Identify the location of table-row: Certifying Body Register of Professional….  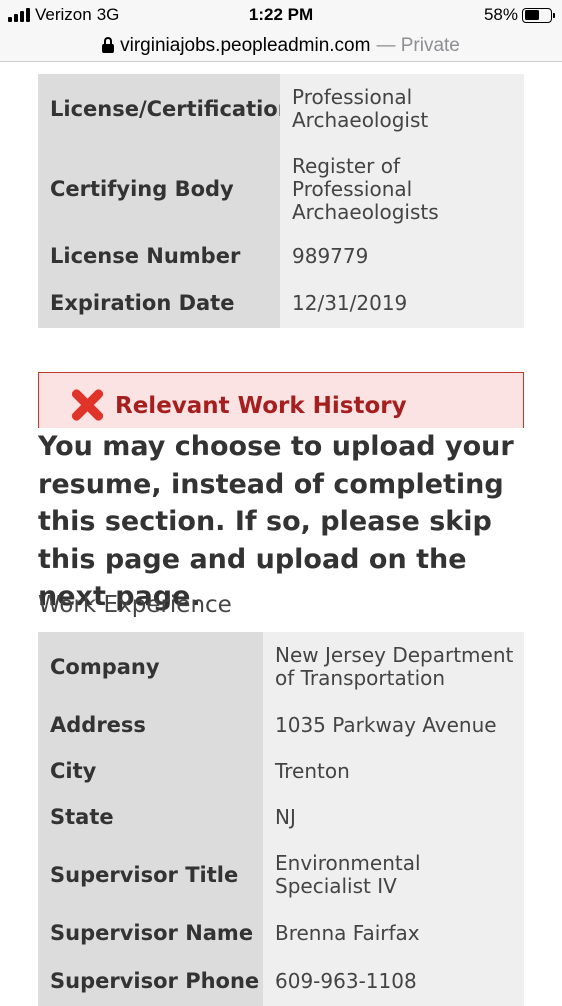
(281, 189).